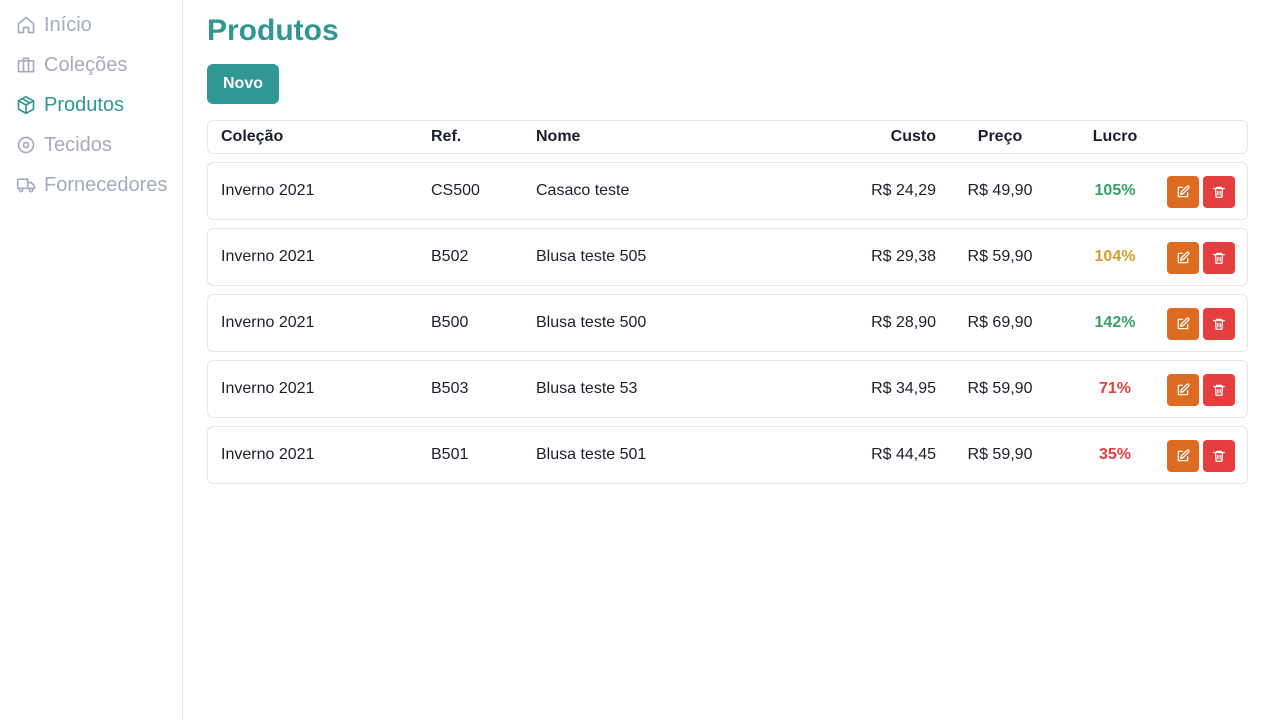 Image resolution: width=1280 pixels, height=720 pixels. Describe the element at coordinates (1115, 322) in the screenshot. I see `cell-profit: 142%` at that location.